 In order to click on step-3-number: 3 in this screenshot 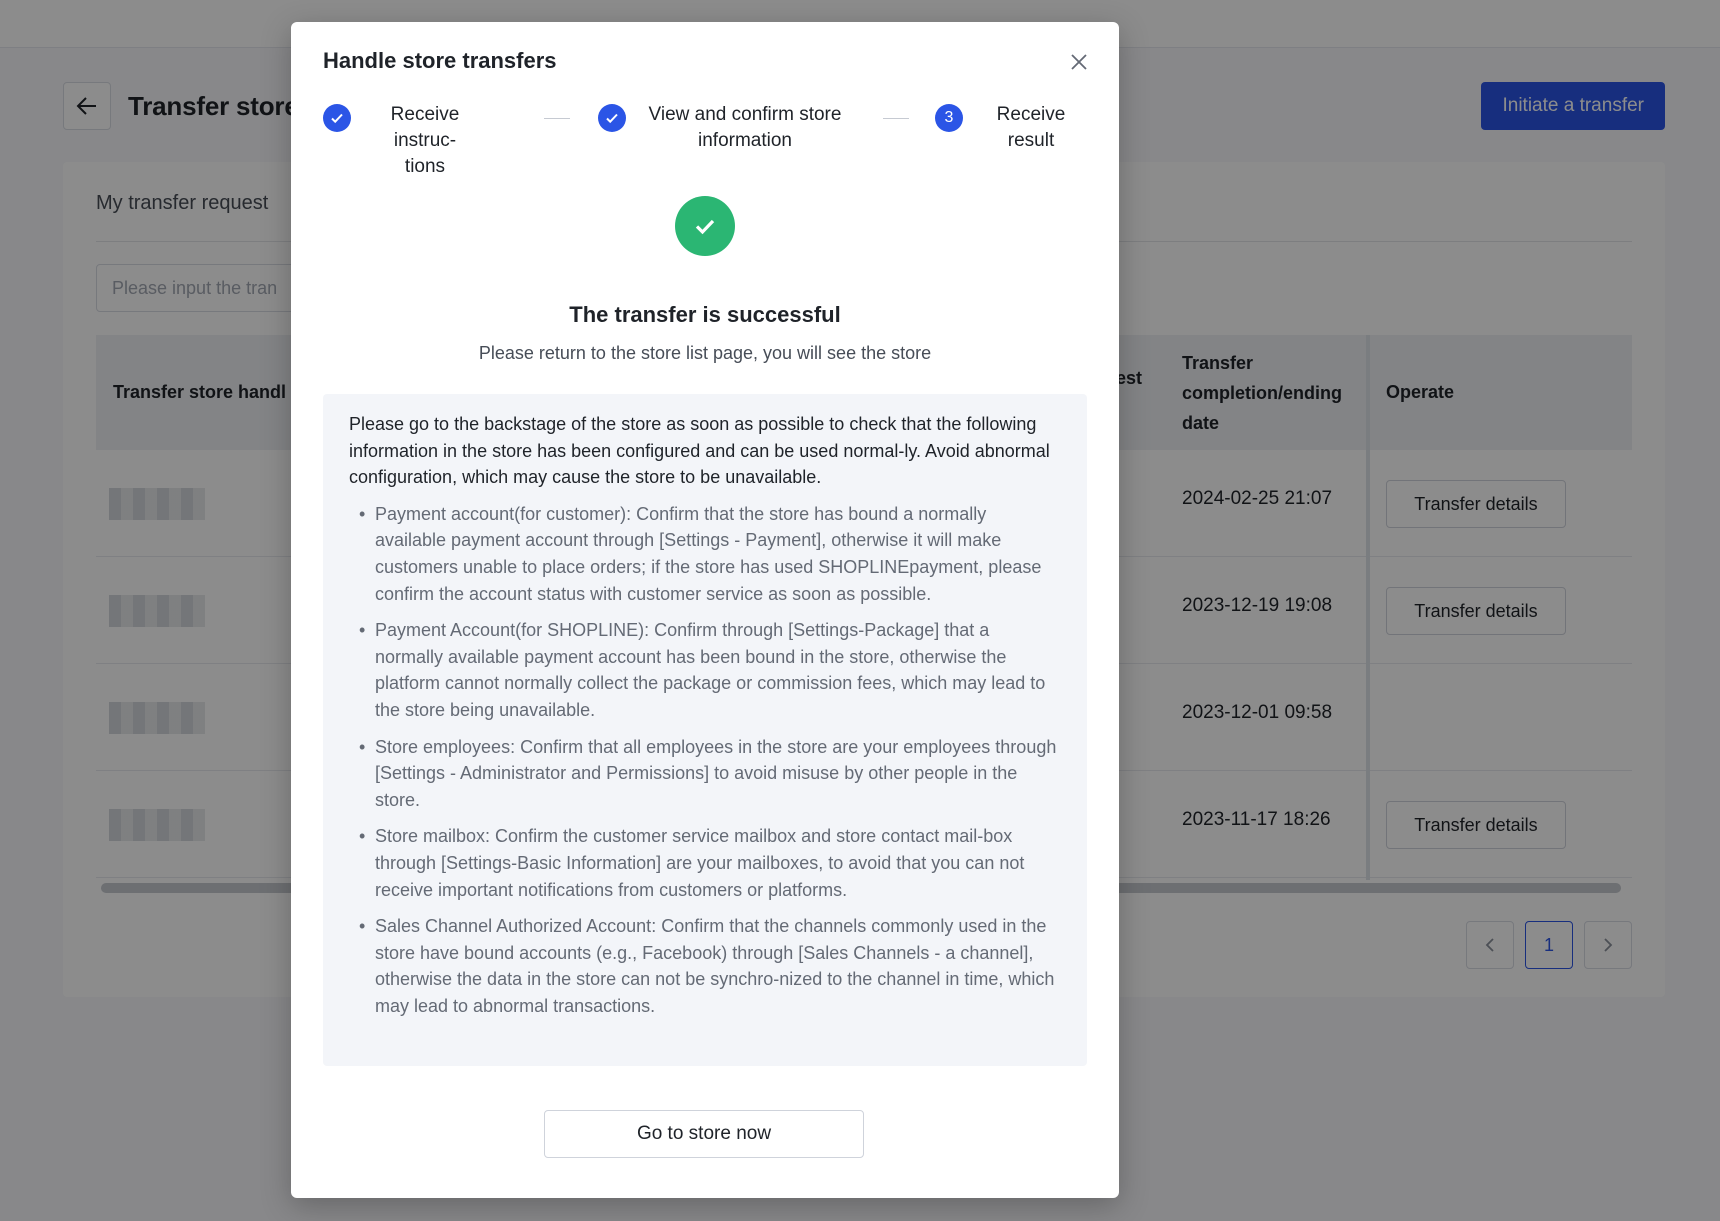, I will do `click(949, 118)`.